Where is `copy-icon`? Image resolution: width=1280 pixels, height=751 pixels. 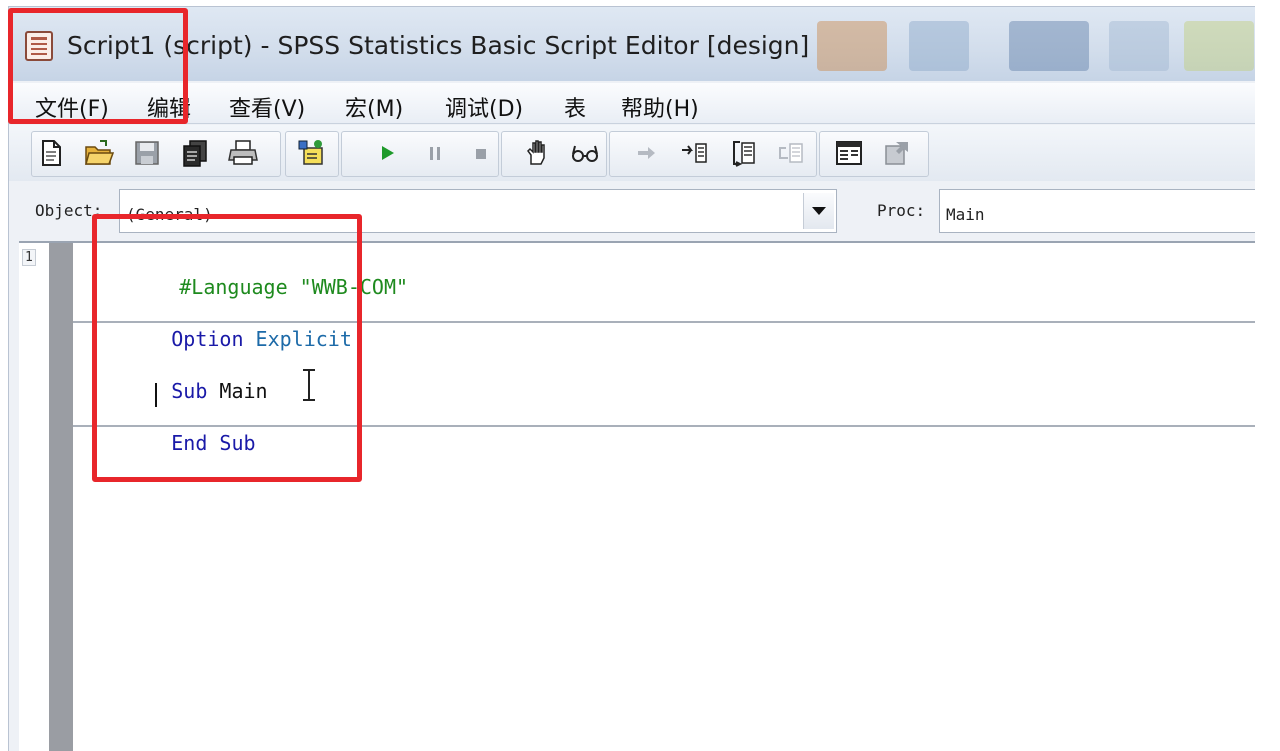 copy-icon is located at coordinates (195, 153).